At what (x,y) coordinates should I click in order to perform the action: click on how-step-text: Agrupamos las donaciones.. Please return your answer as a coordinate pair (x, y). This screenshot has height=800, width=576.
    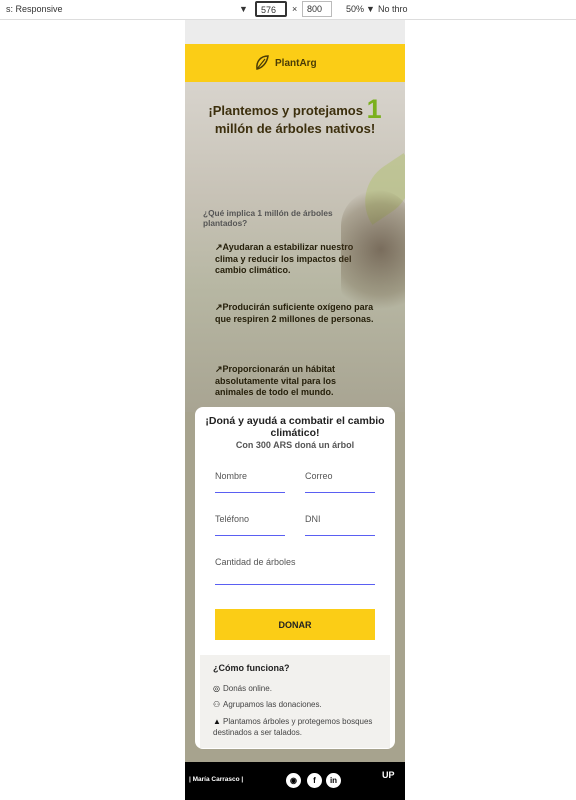
    Looking at the image, I should click on (272, 704).